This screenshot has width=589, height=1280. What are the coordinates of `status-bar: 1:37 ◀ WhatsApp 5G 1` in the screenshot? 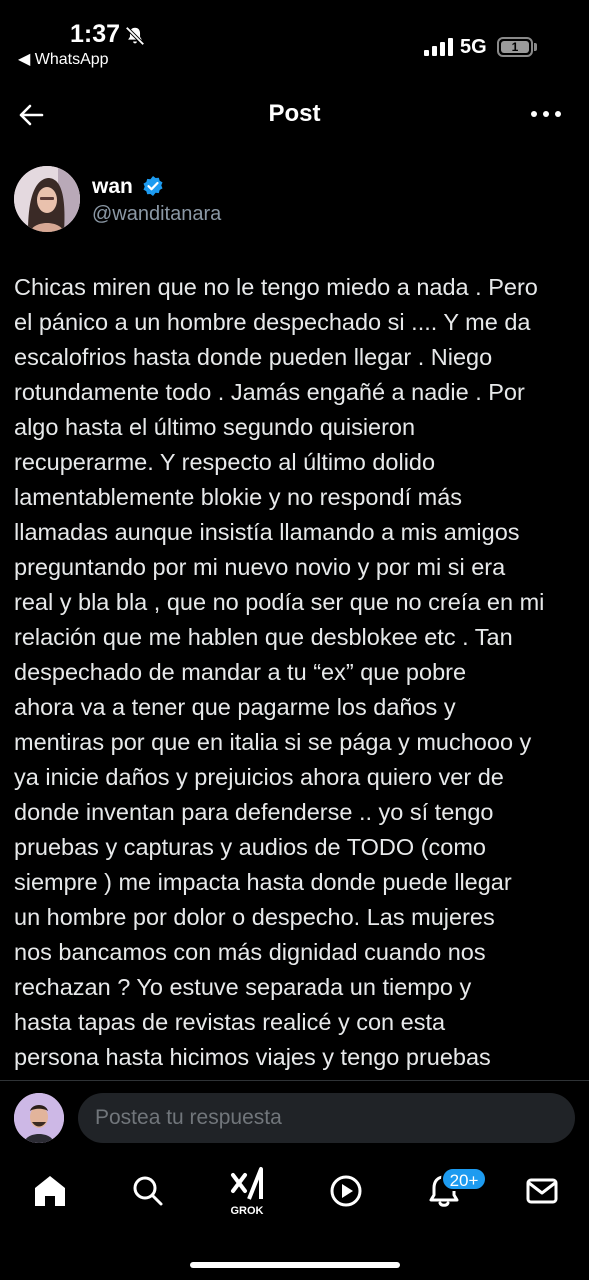 It's located at (294, 40).